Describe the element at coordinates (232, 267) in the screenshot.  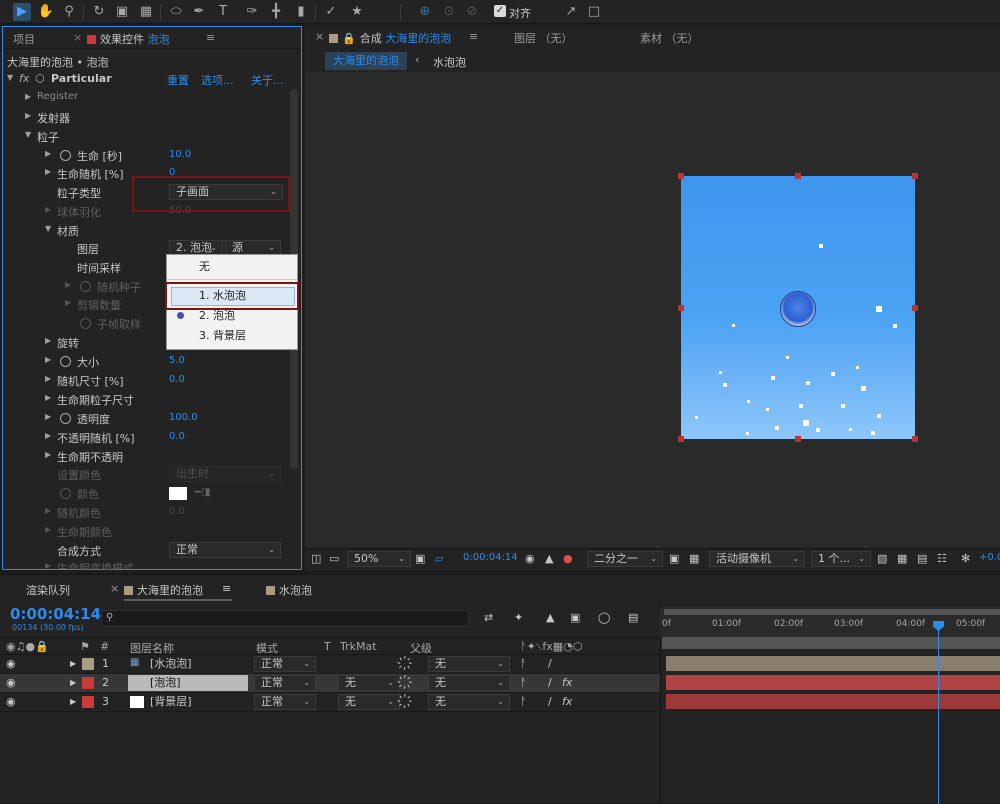
I see `dropdown-item-none: 无` at that location.